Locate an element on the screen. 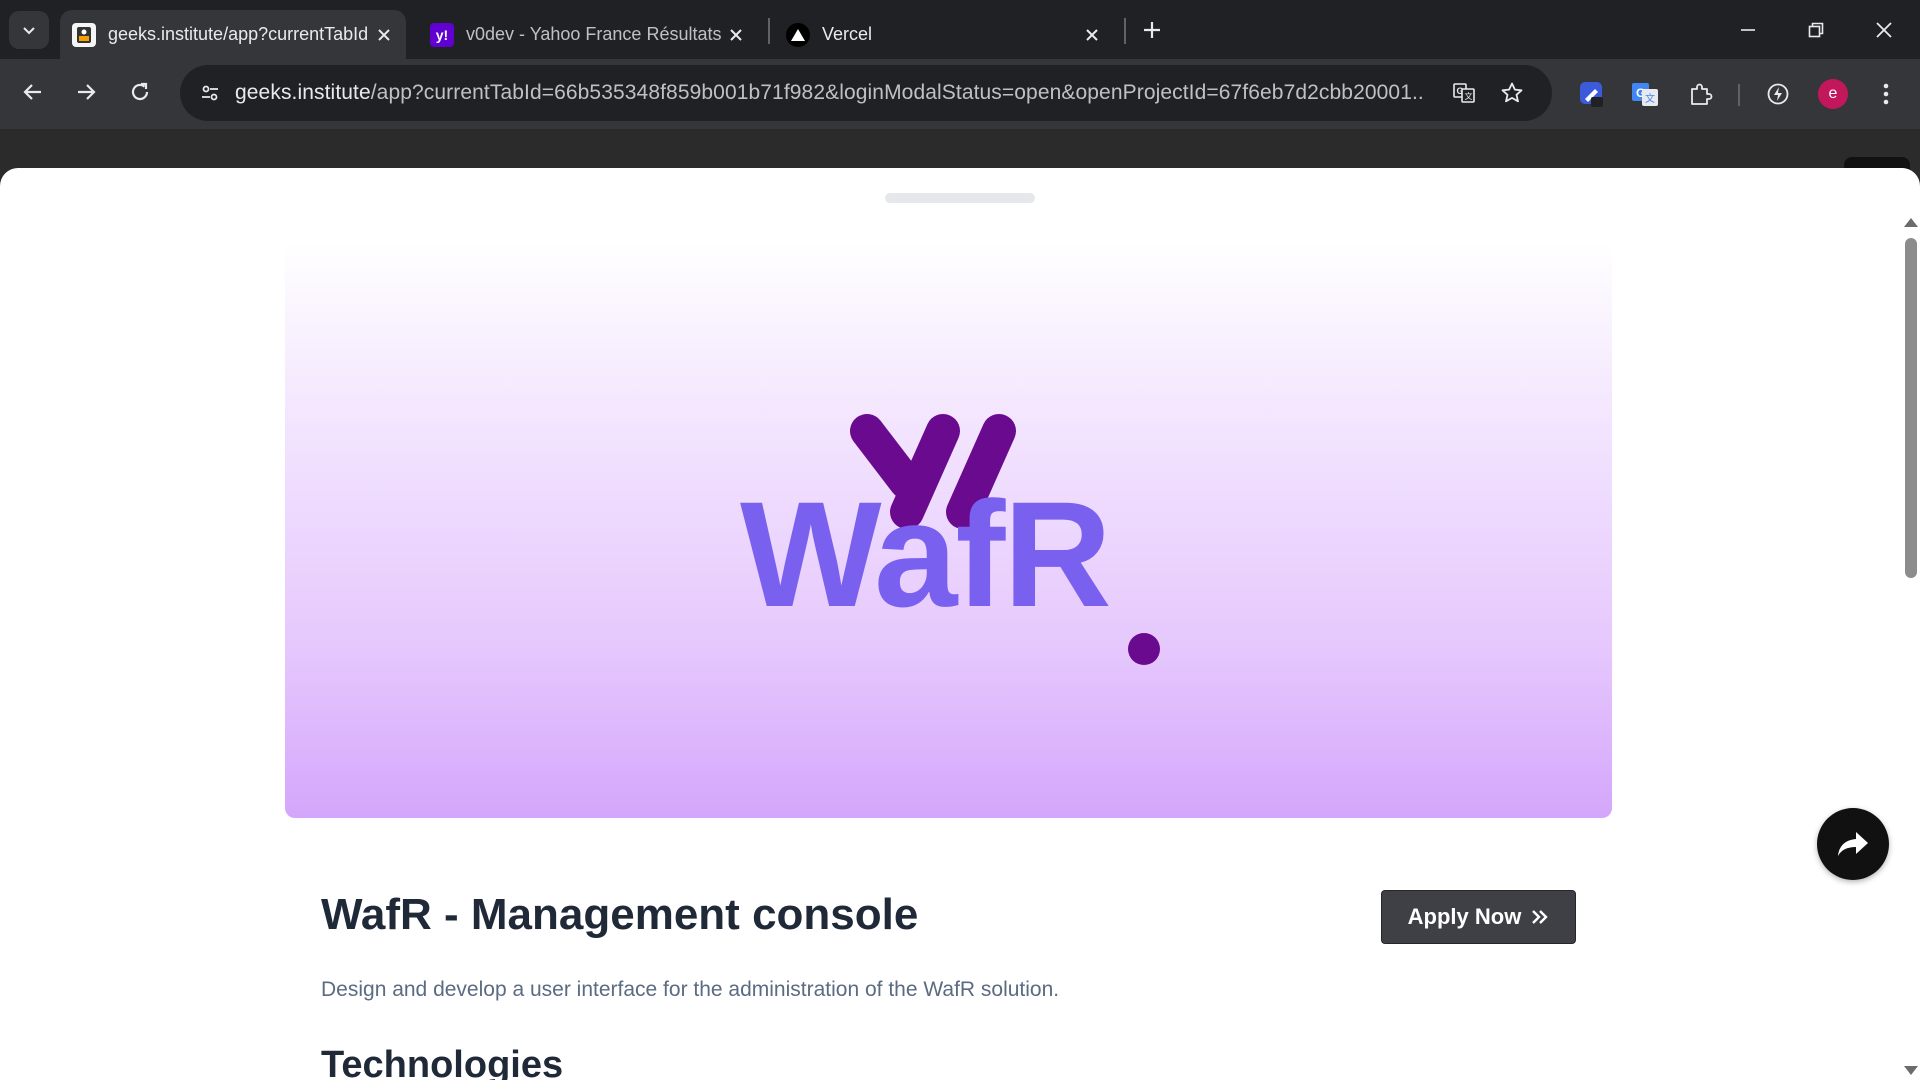 The height and width of the screenshot is (1080, 1920). avatar: e is located at coordinates (1833, 94).